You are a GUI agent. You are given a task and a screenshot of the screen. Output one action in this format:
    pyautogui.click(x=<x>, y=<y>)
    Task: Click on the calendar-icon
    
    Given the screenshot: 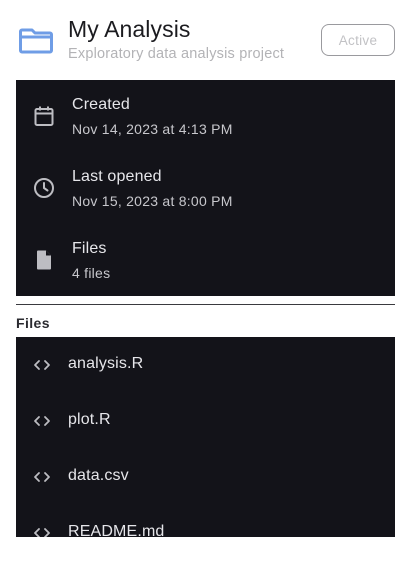 What is the action you would take?
    pyautogui.click(x=44, y=116)
    